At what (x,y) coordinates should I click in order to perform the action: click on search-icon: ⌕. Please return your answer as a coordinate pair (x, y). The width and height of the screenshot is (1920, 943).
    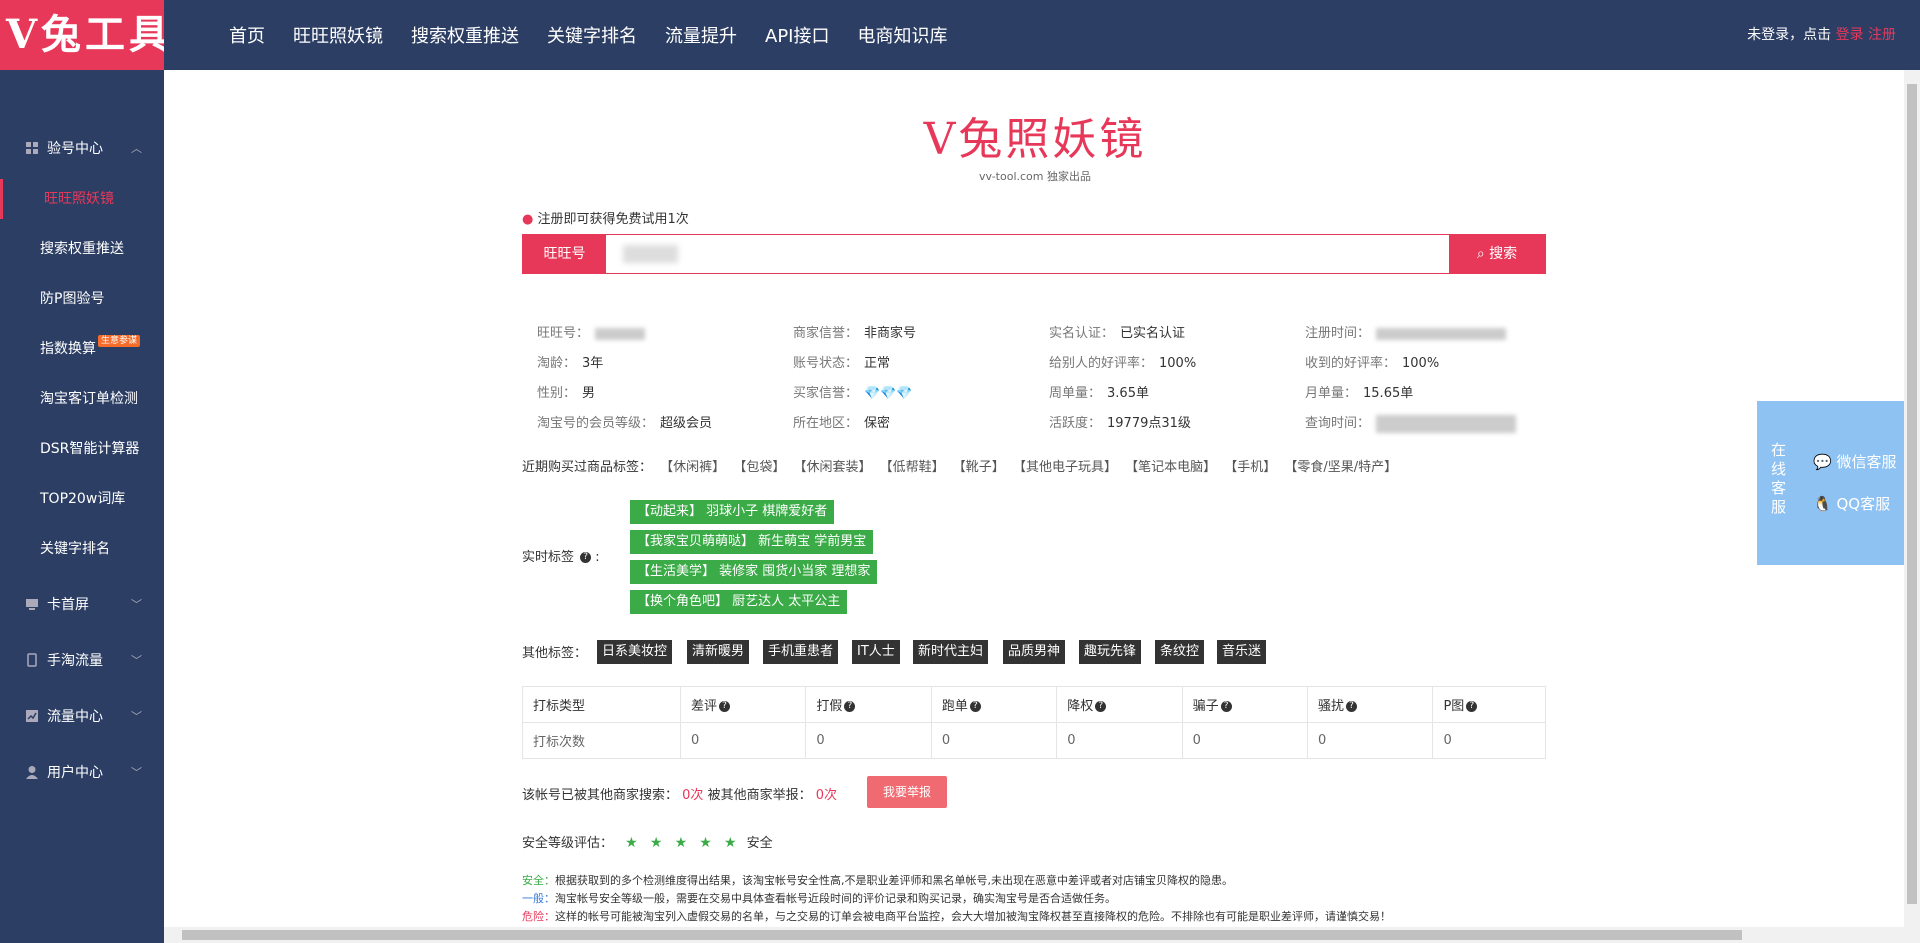
    Looking at the image, I should click on (1480, 254).